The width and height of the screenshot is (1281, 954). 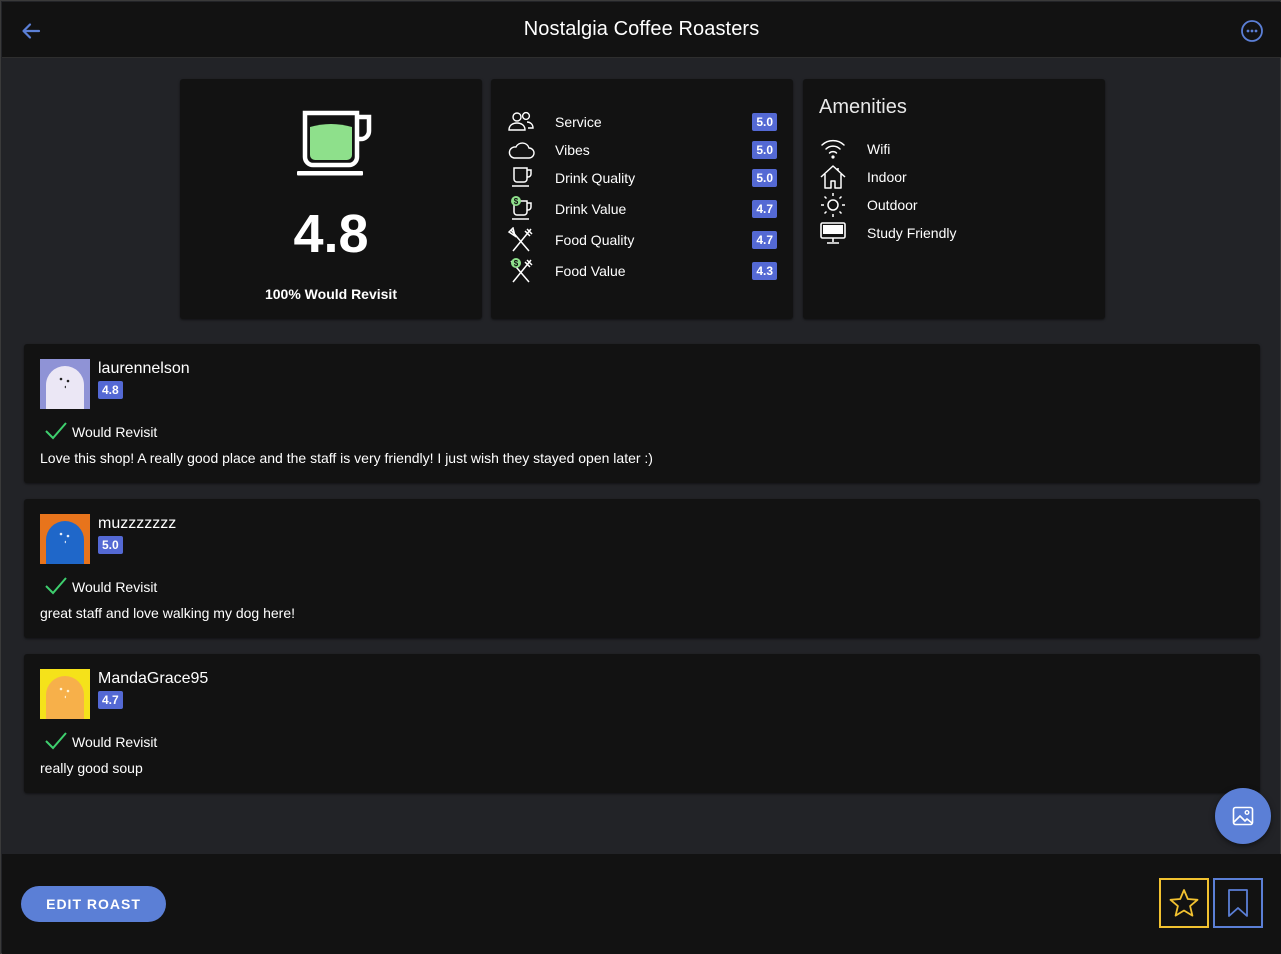 What do you see at coordinates (110, 390) in the screenshot?
I see `review-rating-badge: 4.8` at bounding box center [110, 390].